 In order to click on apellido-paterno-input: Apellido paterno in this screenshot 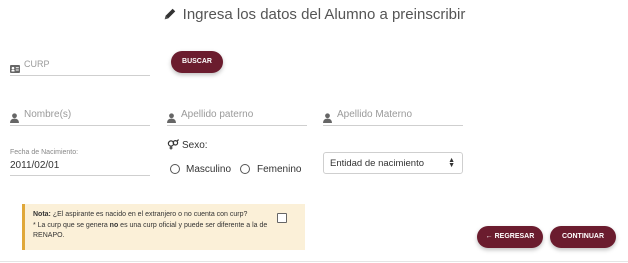, I will do `click(237, 116)`.